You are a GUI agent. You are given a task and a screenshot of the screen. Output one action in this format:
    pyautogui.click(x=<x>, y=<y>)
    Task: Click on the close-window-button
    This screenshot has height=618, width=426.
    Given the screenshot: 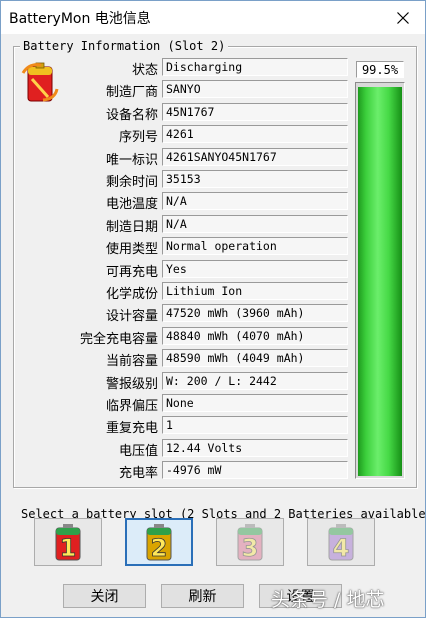 What is the action you would take?
    pyautogui.click(x=403, y=17)
    